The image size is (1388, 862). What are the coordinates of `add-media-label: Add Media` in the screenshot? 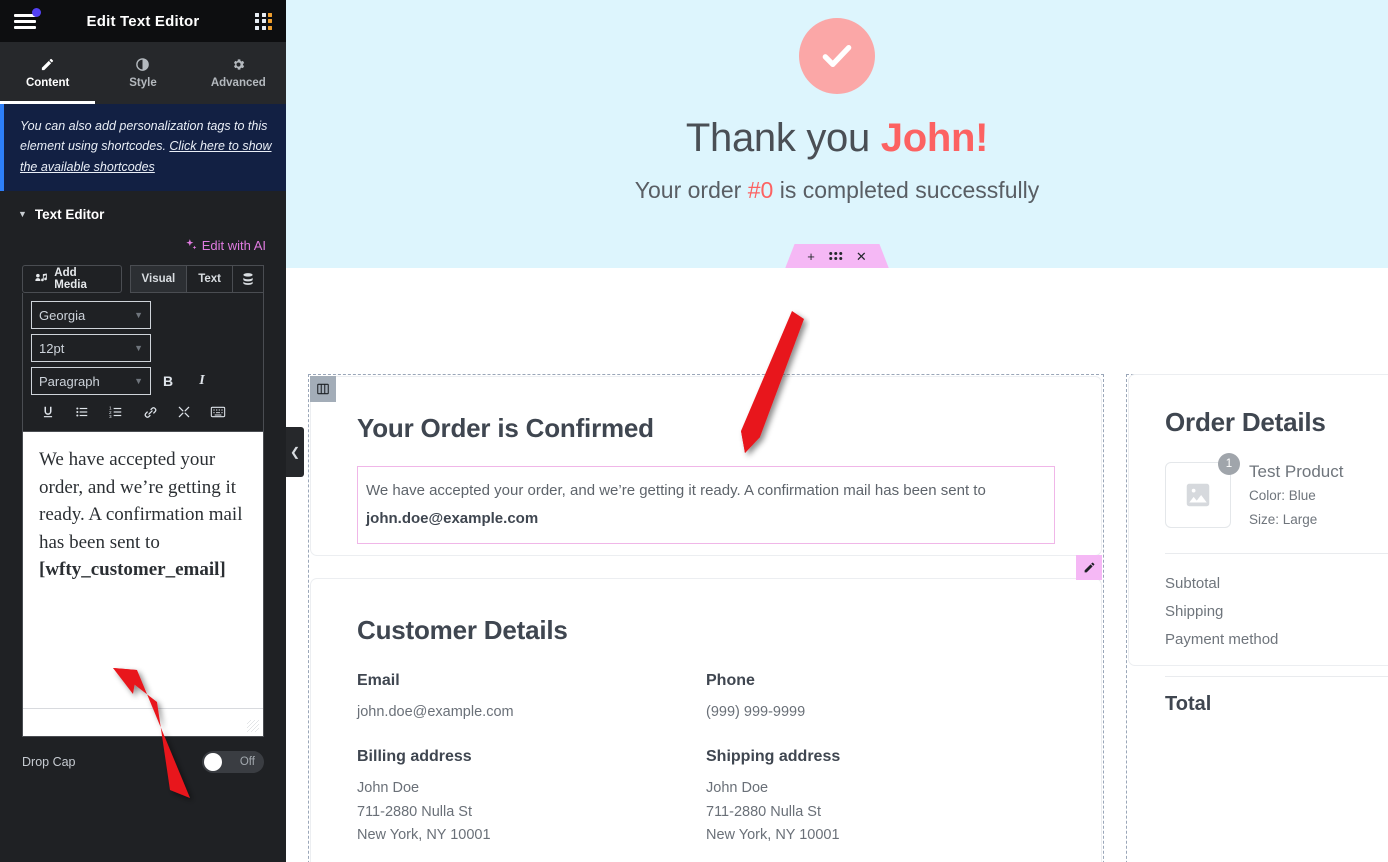 It's located at (70, 279).